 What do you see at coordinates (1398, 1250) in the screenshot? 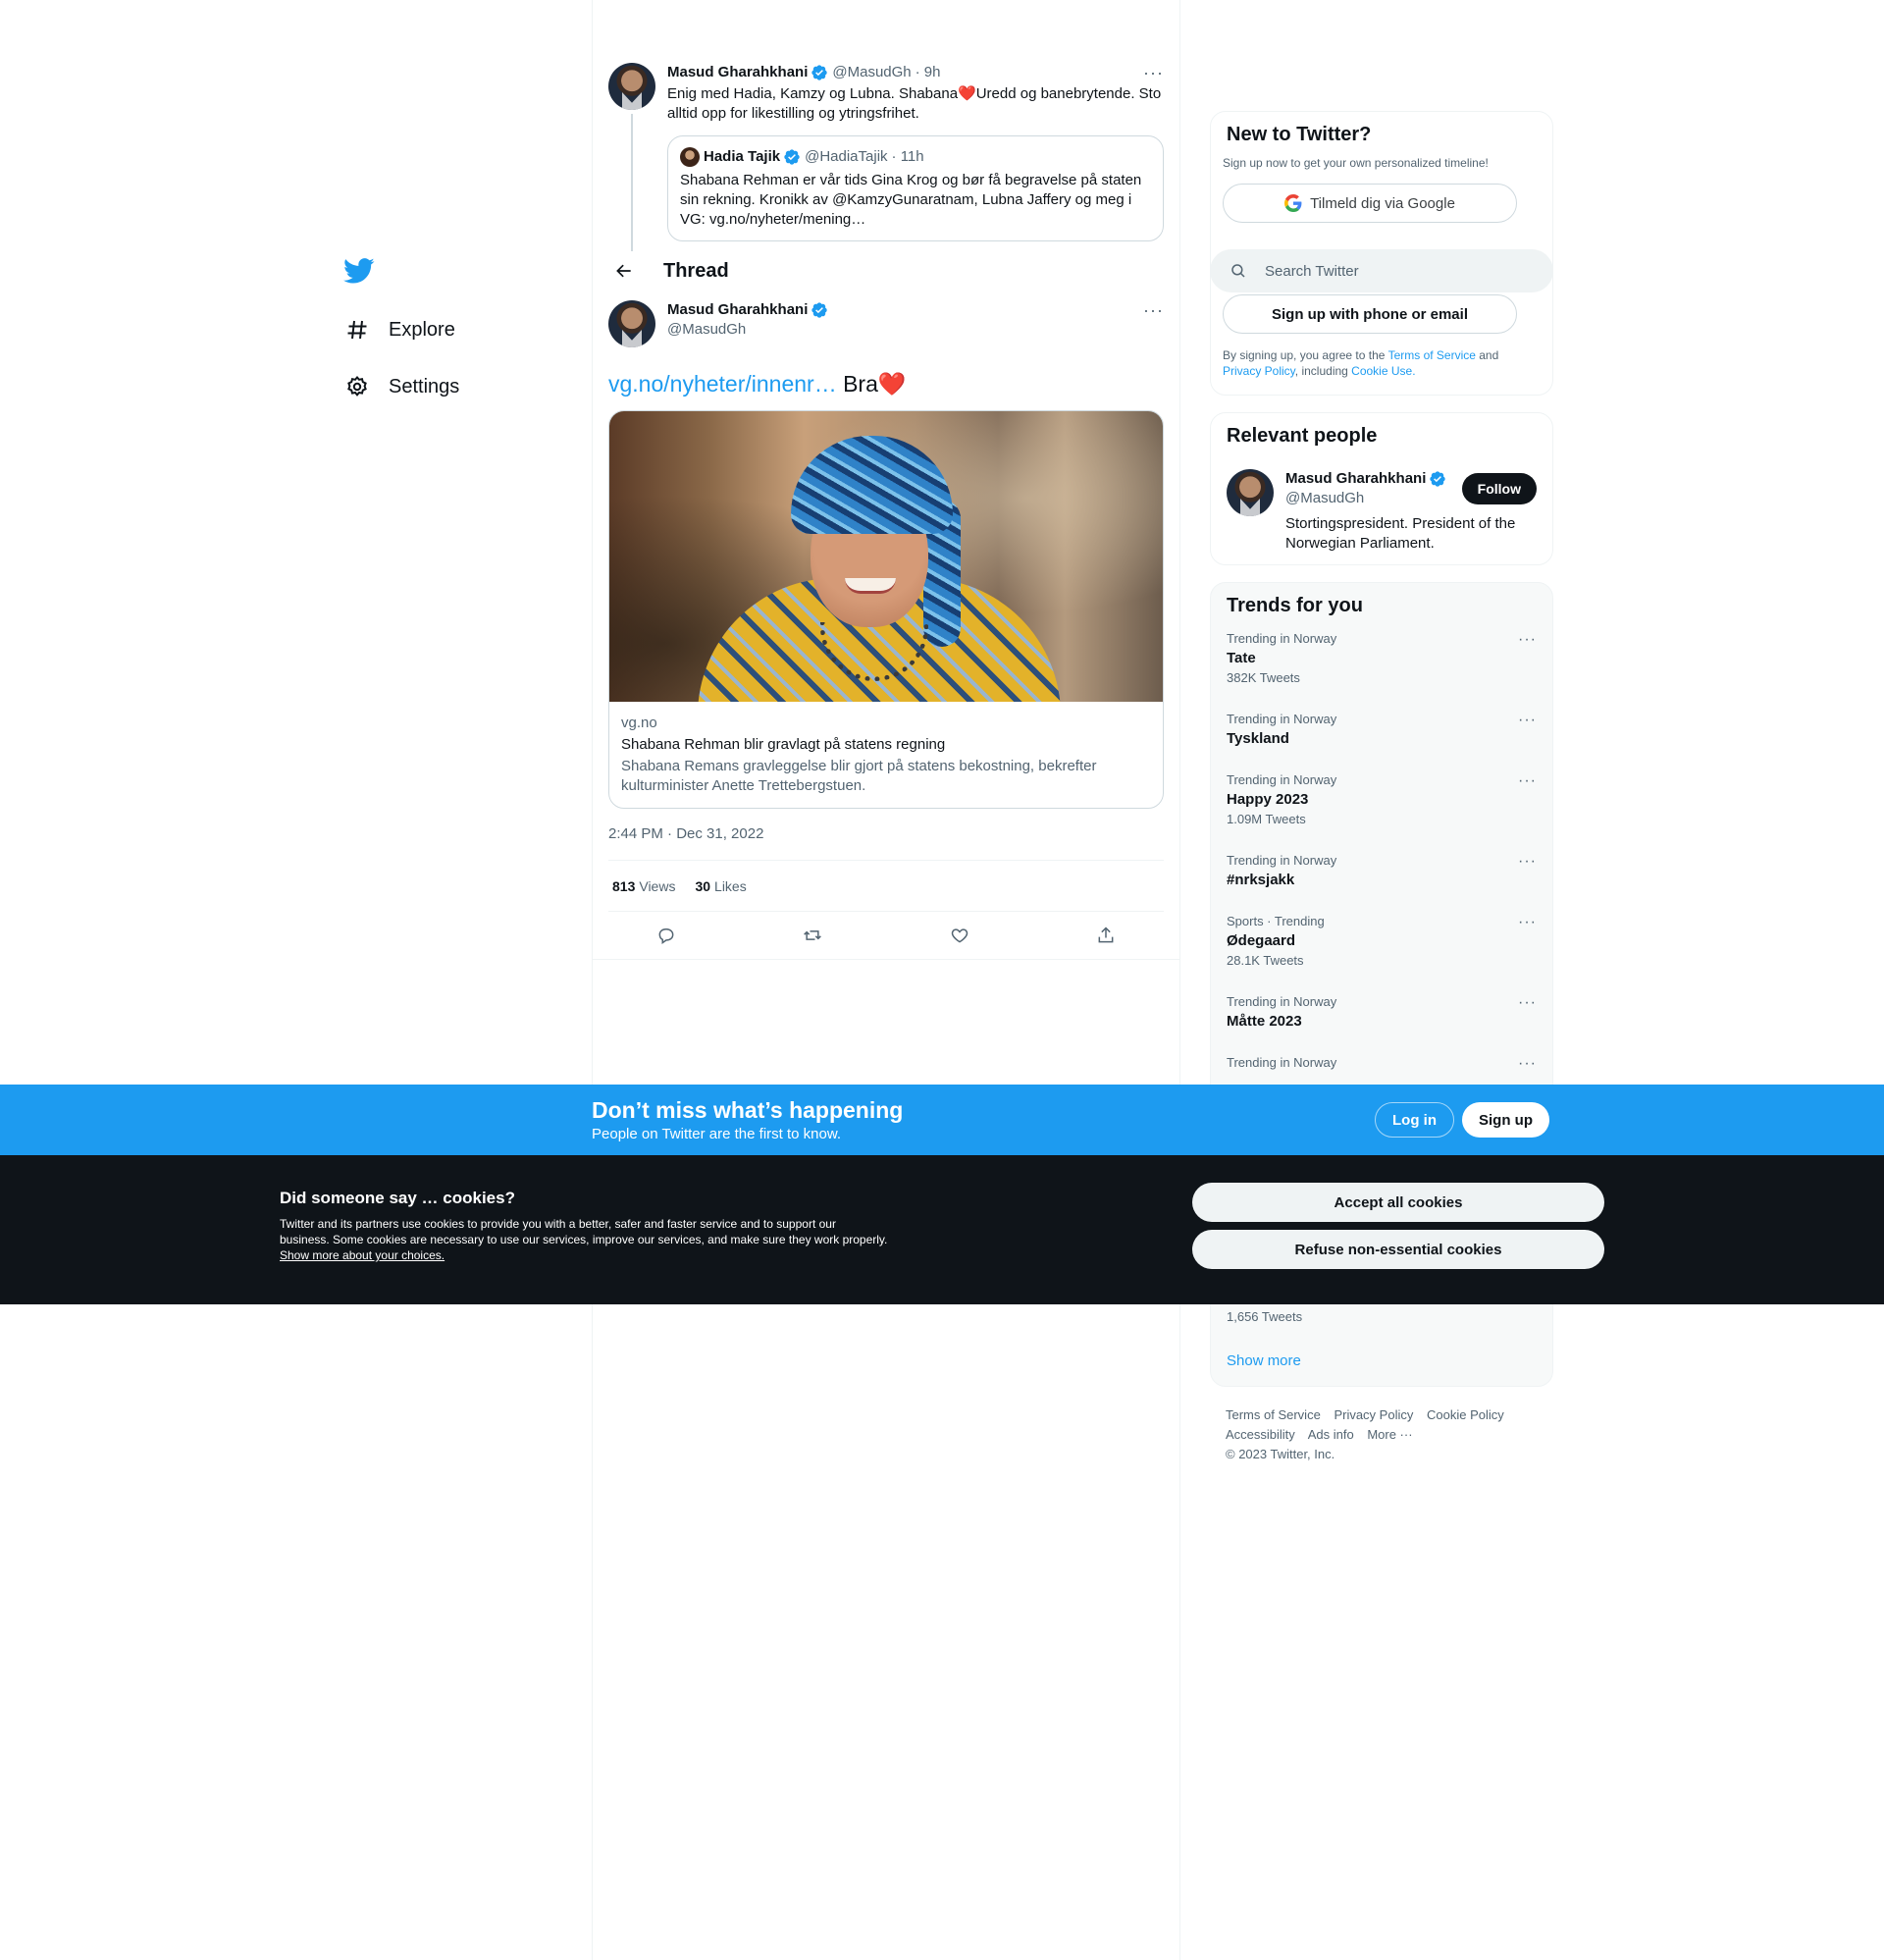
I see `refuse-cookies-button: Refuse non-essential cookies` at bounding box center [1398, 1250].